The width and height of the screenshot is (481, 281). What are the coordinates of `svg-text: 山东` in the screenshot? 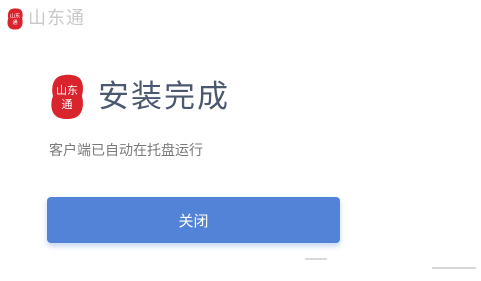 It's located at (67, 90).